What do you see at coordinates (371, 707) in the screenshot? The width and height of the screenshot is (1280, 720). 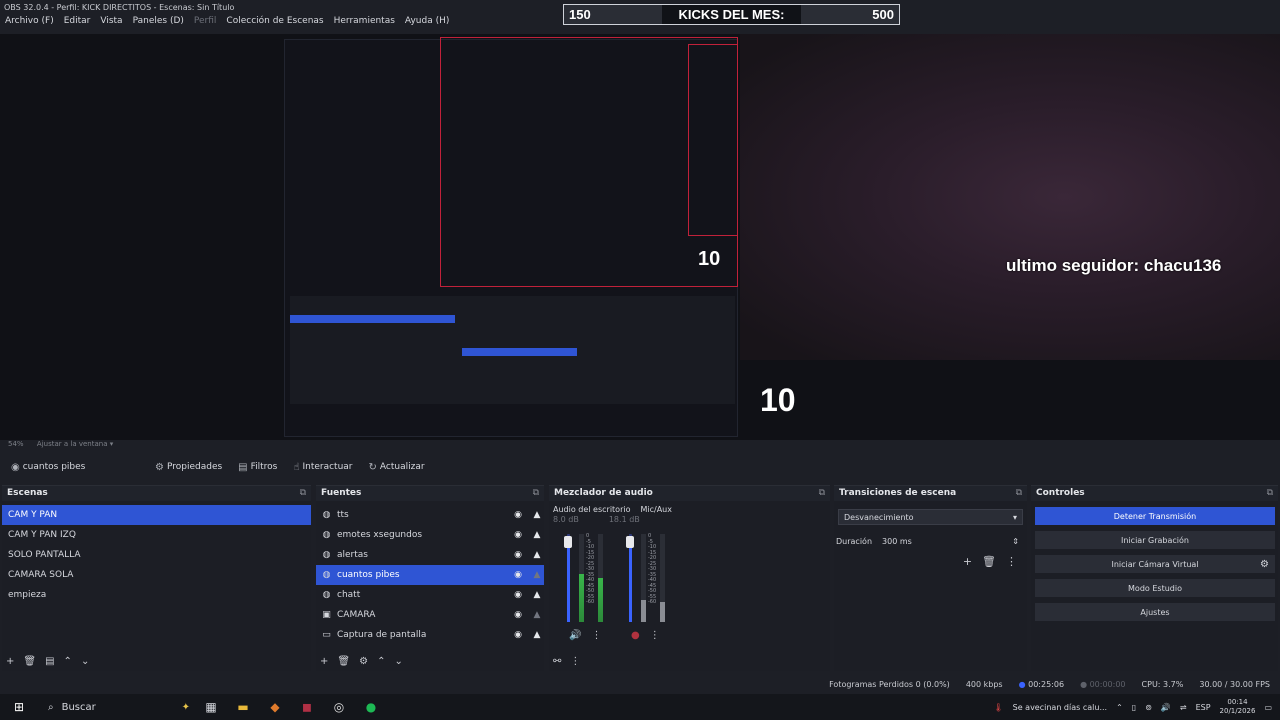 I see `spotify-icon: ●` at bounding box center [371, 707].